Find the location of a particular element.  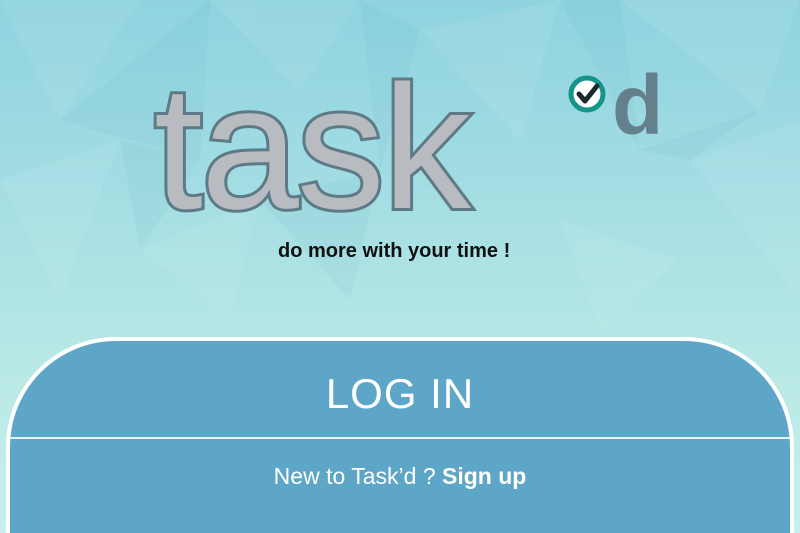

panel-divider is located at coordinates (400, 438).